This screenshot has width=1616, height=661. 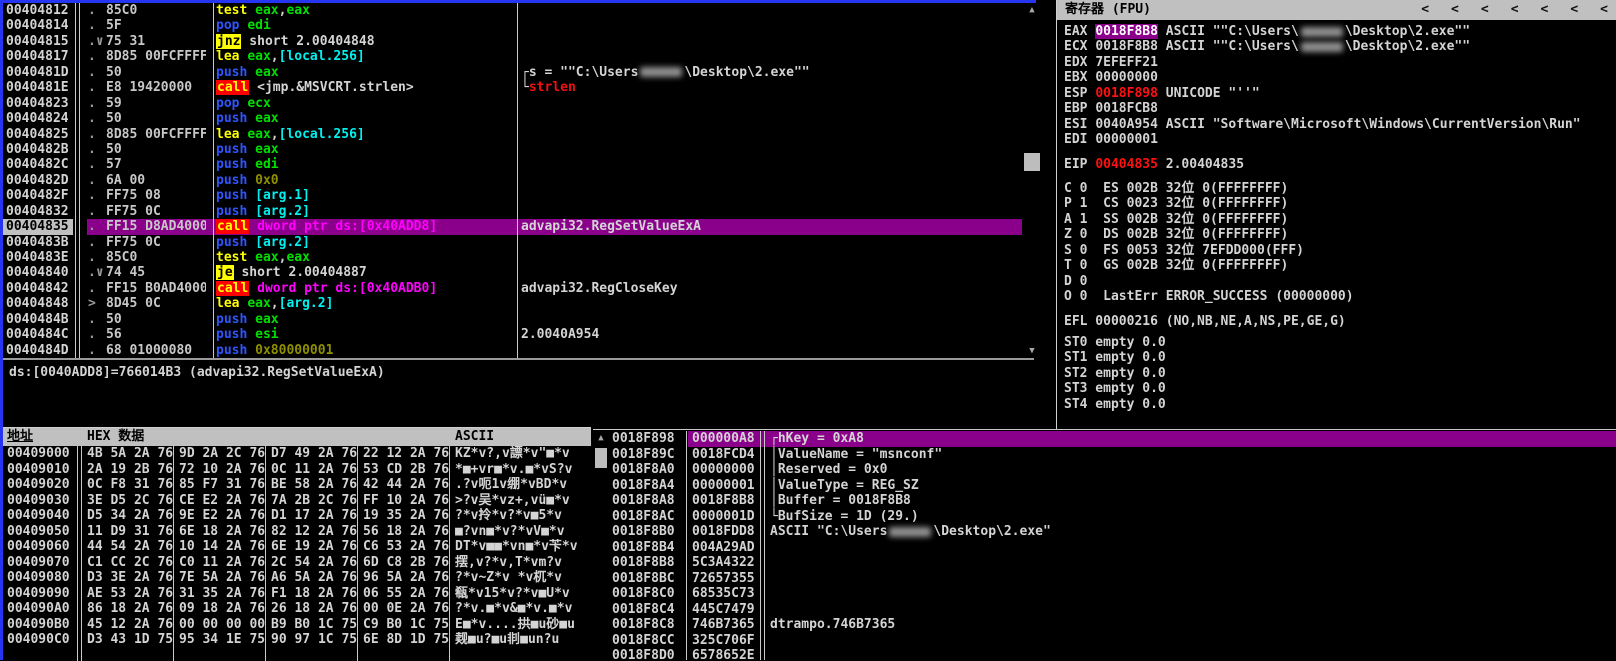 I want to click on instruction-address: 0040484C, so click(x=37, y=335).